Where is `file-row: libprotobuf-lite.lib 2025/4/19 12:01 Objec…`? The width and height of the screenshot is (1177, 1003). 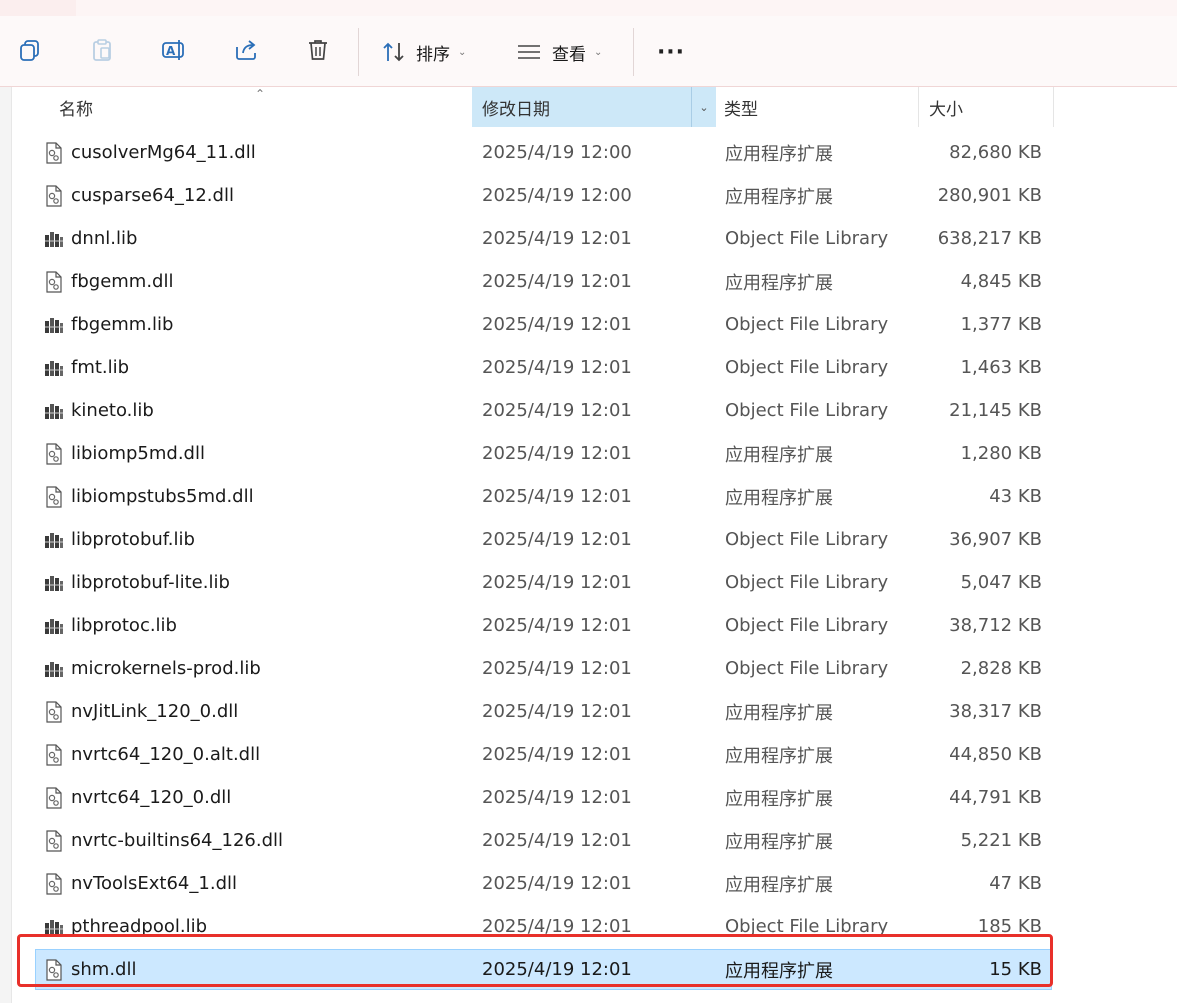
file-row: libprotobuf-lite.lib 2025/4/19 12:01 Objec… is located at coordinates (594, 582).